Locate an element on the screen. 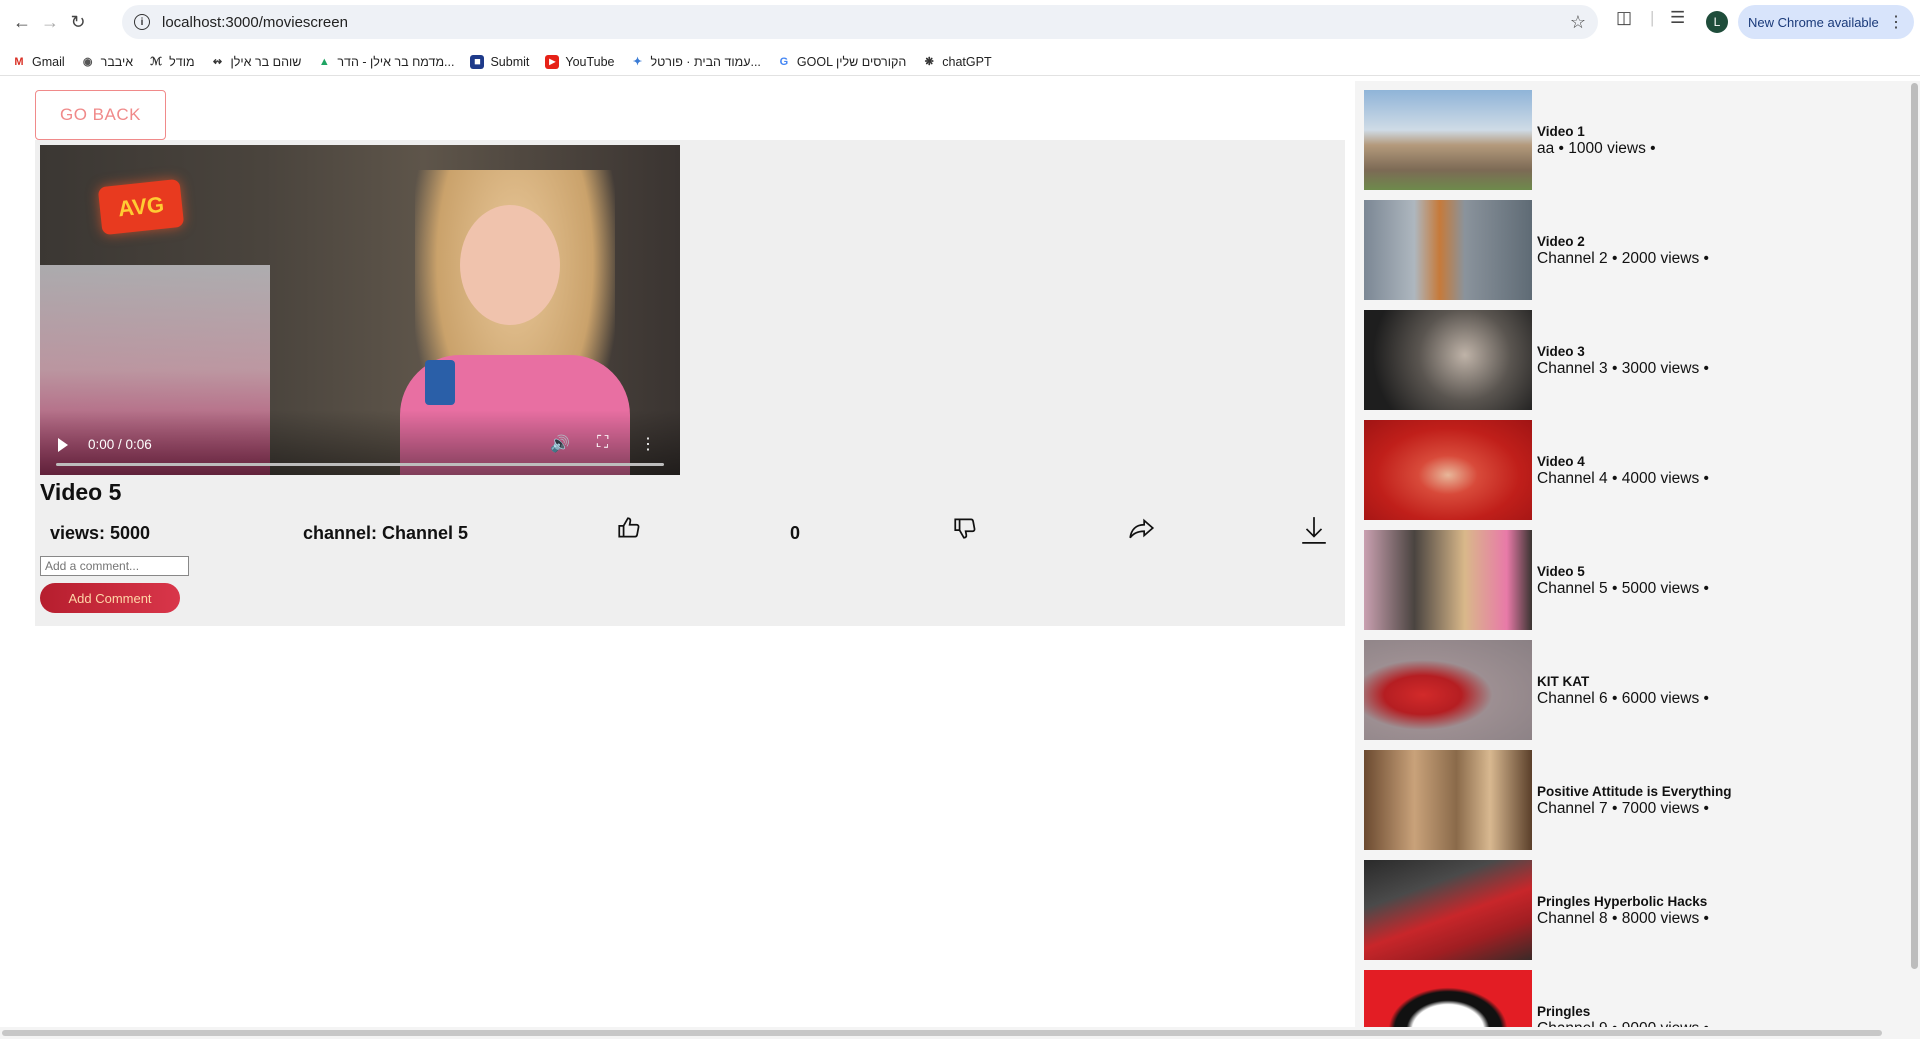 The width and height of the screenshot is (1920, 1039). sidebar-item-meta: Channel 8 • 8000 views • is located at coordinates (1623, 918).